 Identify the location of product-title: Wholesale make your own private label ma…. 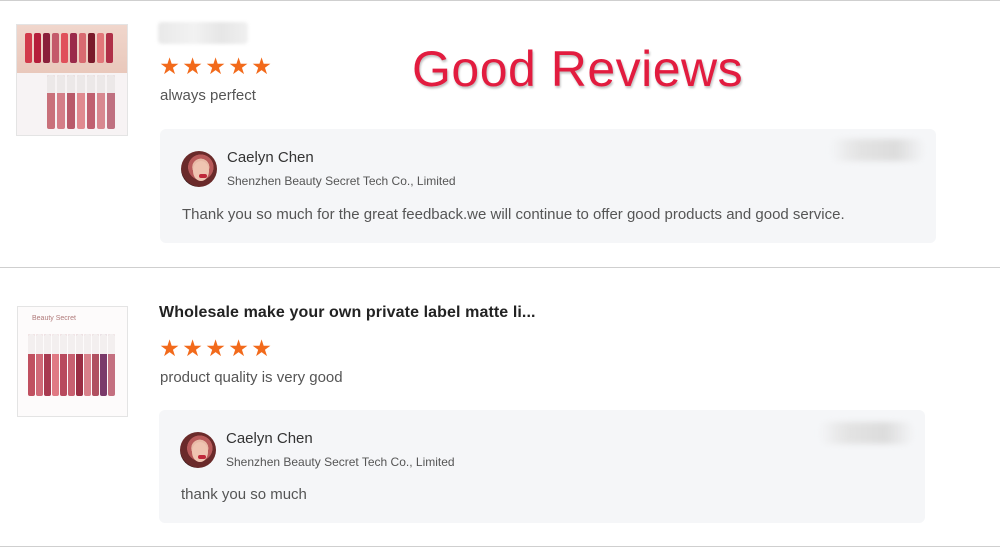
(347, 313).